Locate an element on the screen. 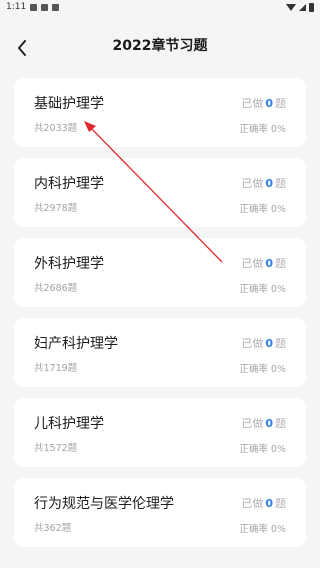  chapter-name: 行为规范与医学伦理学 is located at coordinates (104, 504).